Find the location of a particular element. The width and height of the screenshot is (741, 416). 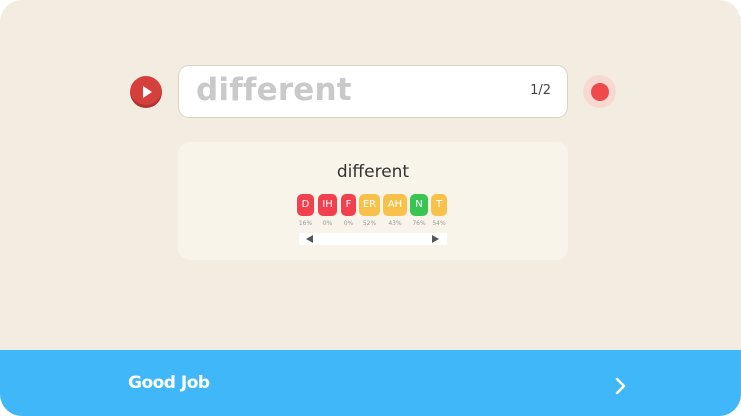

feedback-message: Good Job is located at coordinates (169, 383).